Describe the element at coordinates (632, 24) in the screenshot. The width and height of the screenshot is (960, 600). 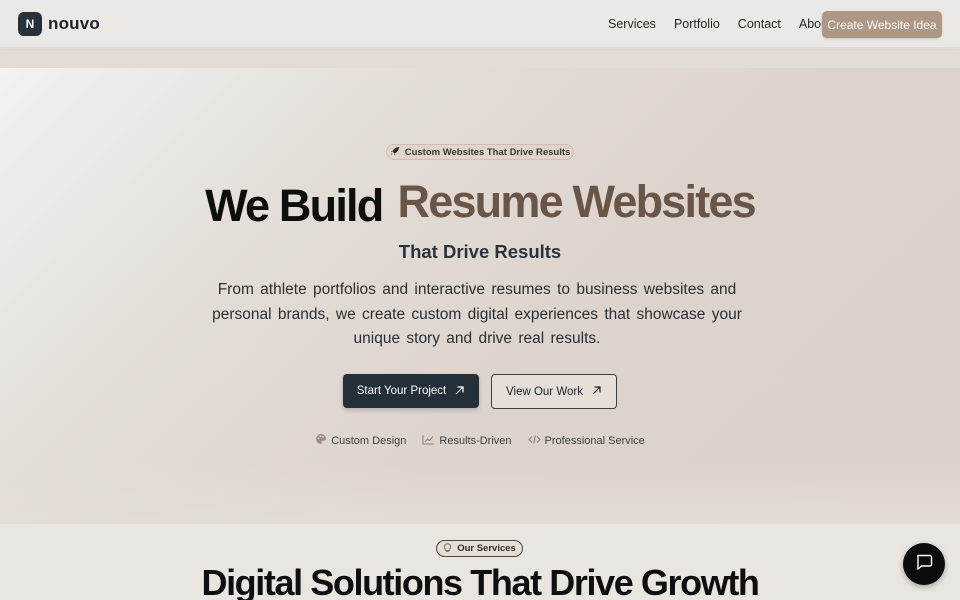
I see `nav-services: Services` at that location.